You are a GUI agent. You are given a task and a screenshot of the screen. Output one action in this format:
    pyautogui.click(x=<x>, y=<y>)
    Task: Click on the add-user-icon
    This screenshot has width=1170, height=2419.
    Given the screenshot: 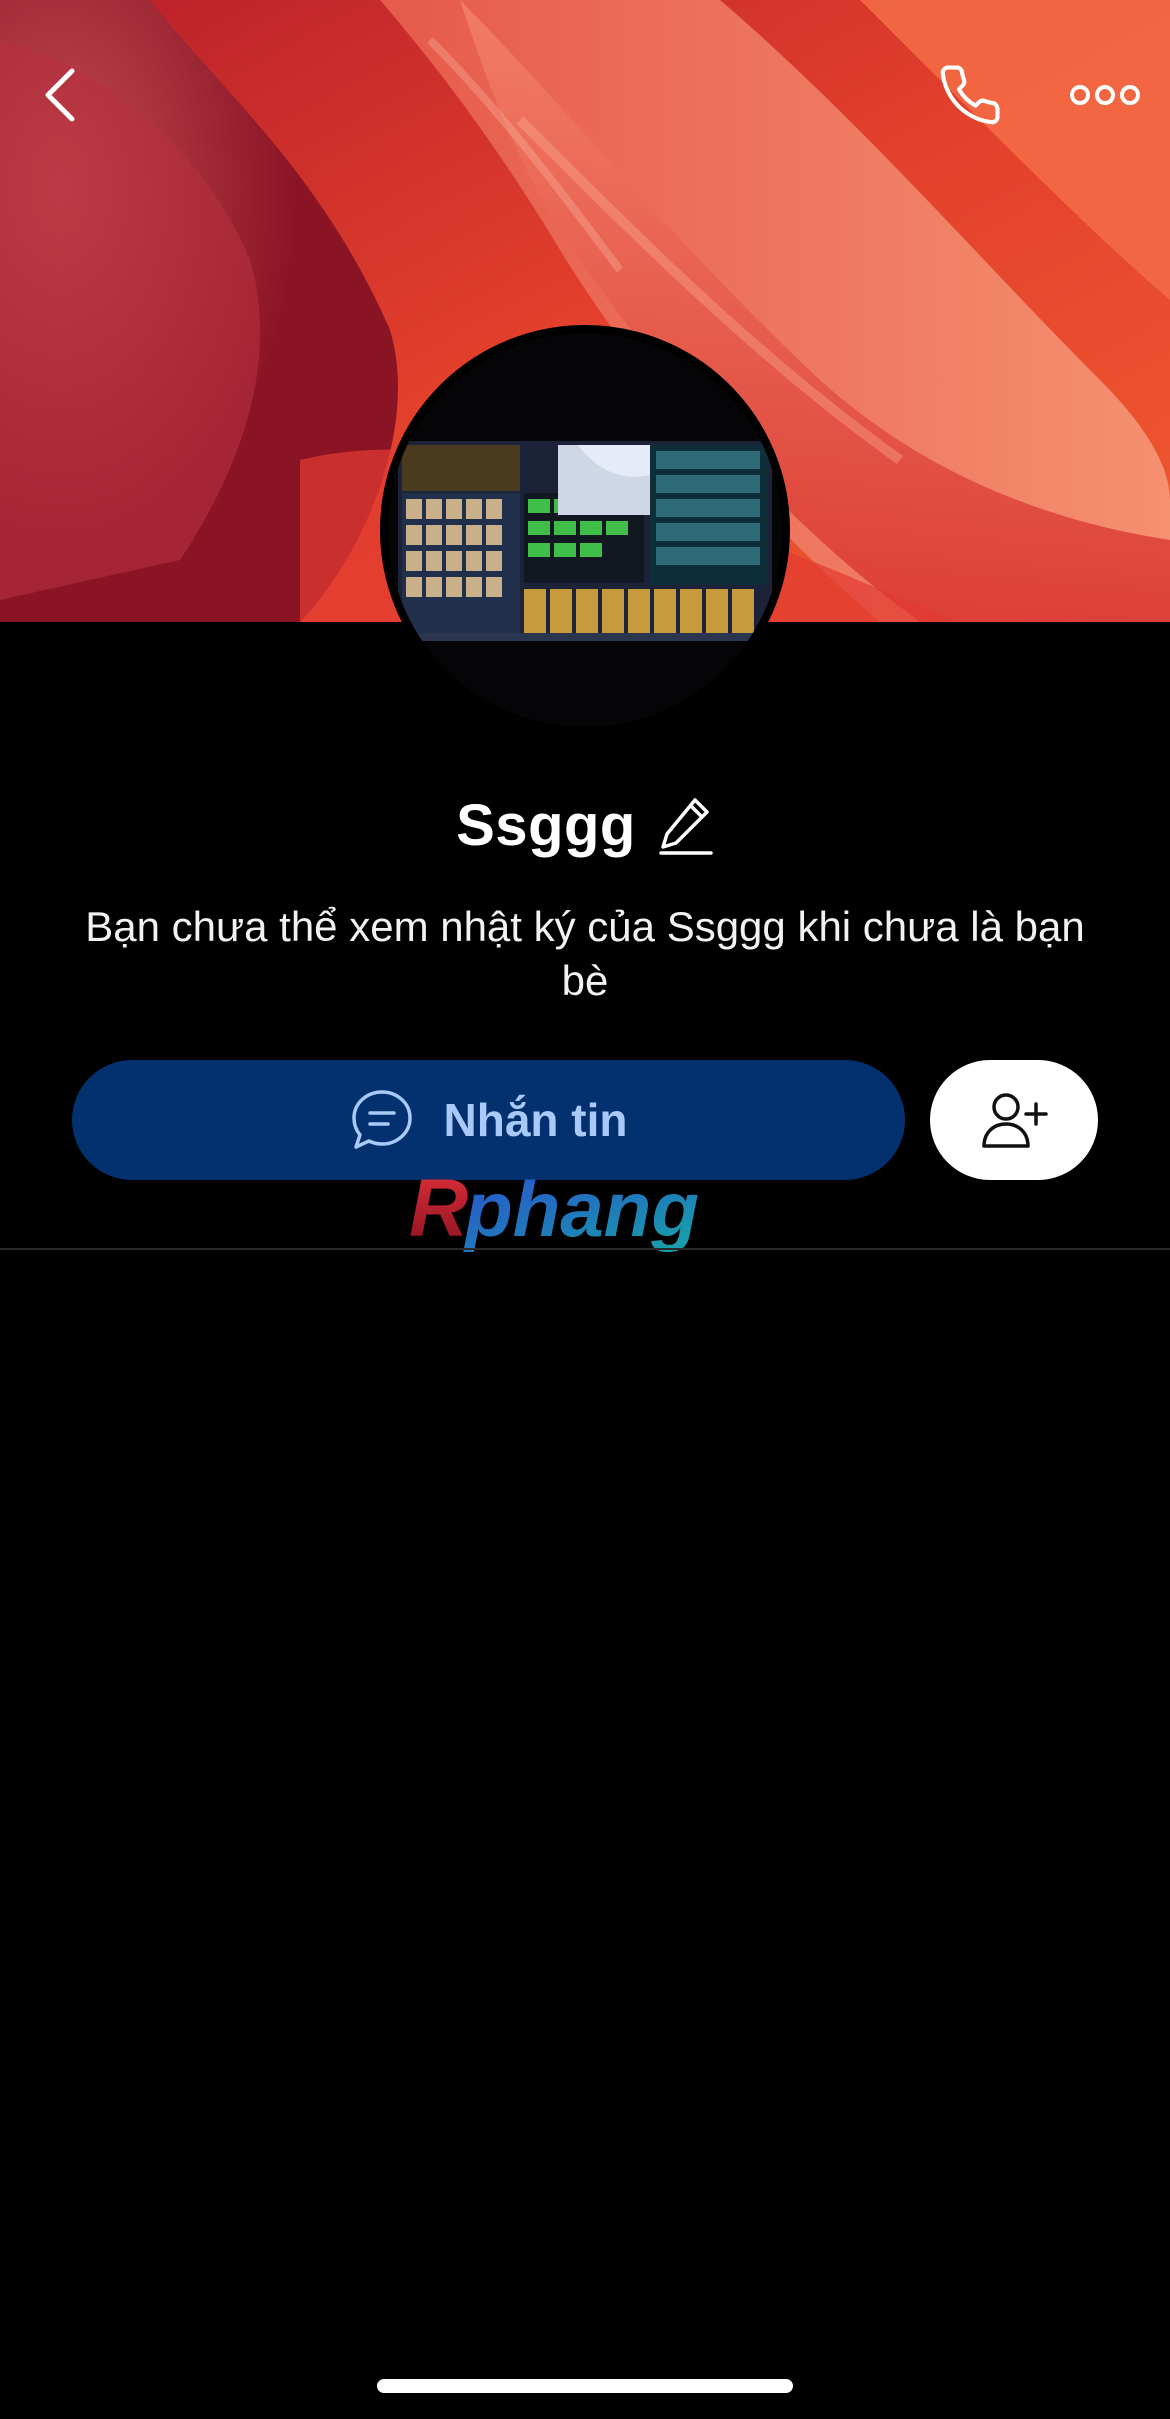 What is the action you would take?
    pyautogui.click(x=1015, y=1120)
    